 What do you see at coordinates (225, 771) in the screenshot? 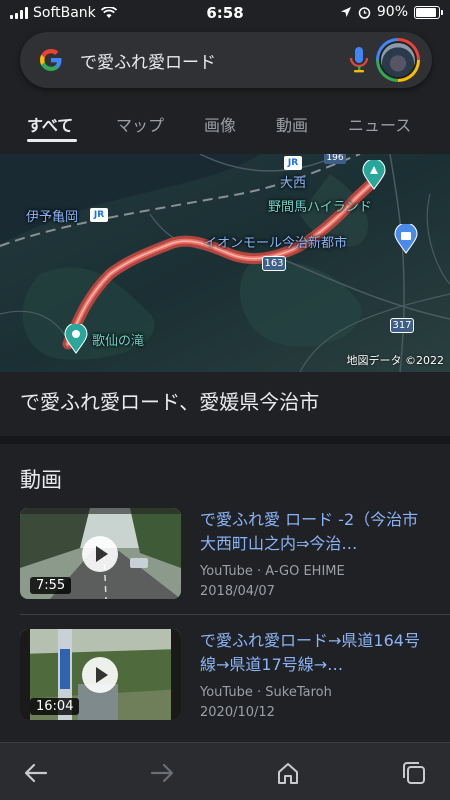
I see `browser-toolbar` at bounding box center [225, 771].